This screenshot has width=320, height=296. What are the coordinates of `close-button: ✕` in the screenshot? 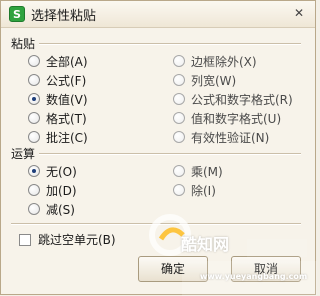 It's located at (299, 13).